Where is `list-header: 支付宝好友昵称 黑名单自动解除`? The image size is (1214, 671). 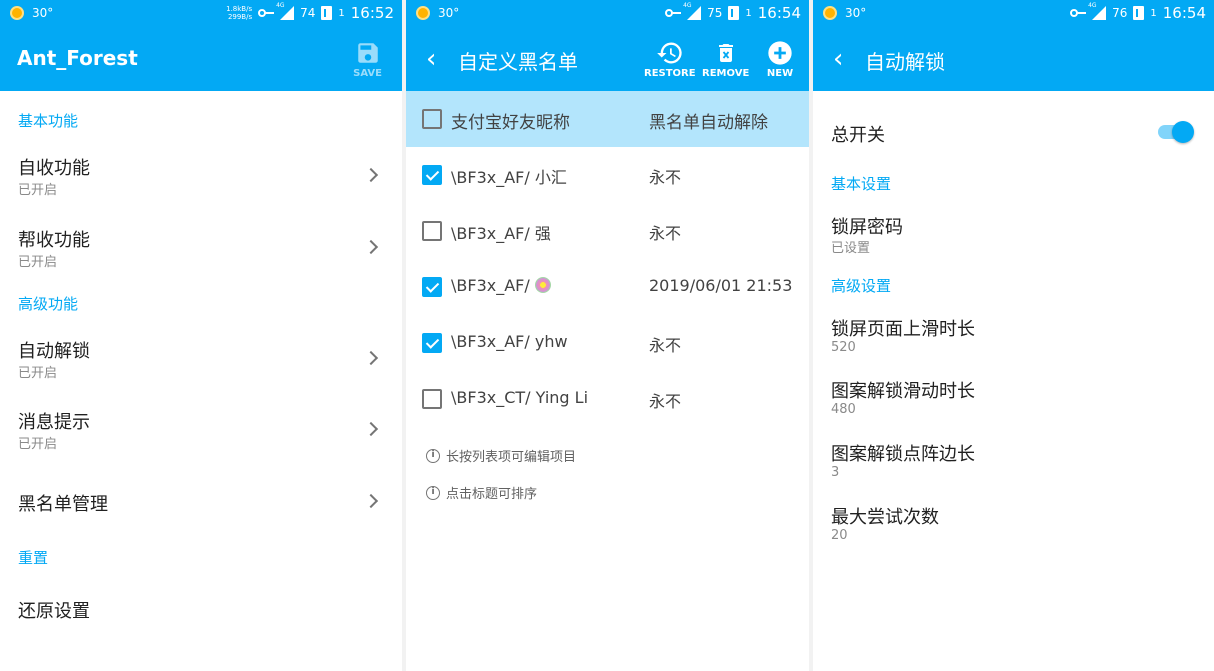 list-header: 支付宝好友昵称 黑名单自动解除 is located at coordinates (607, 119).